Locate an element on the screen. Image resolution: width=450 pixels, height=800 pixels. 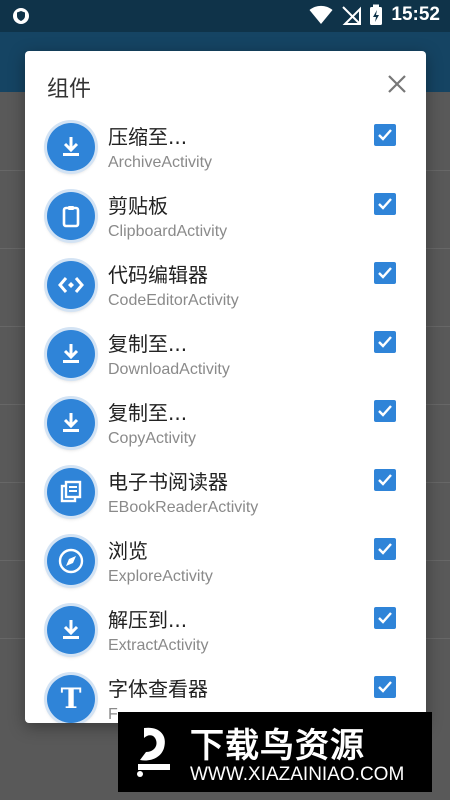
bird-logo-icon is located at coordinates (154, 750).